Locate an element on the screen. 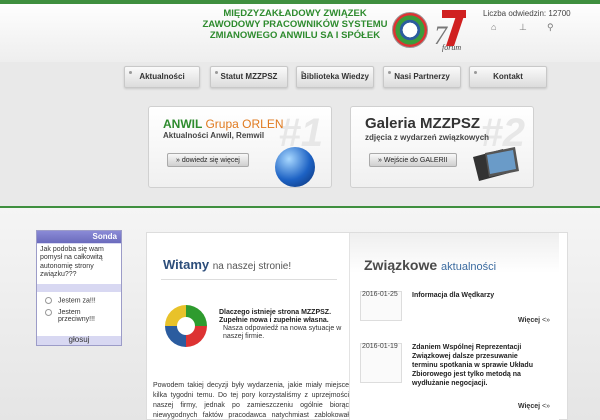 Image resolution: width=600 pixels, height=420 pixels. banner-anwil-title-part2: Grupa ORLEN is located at coordinates (244, 124).